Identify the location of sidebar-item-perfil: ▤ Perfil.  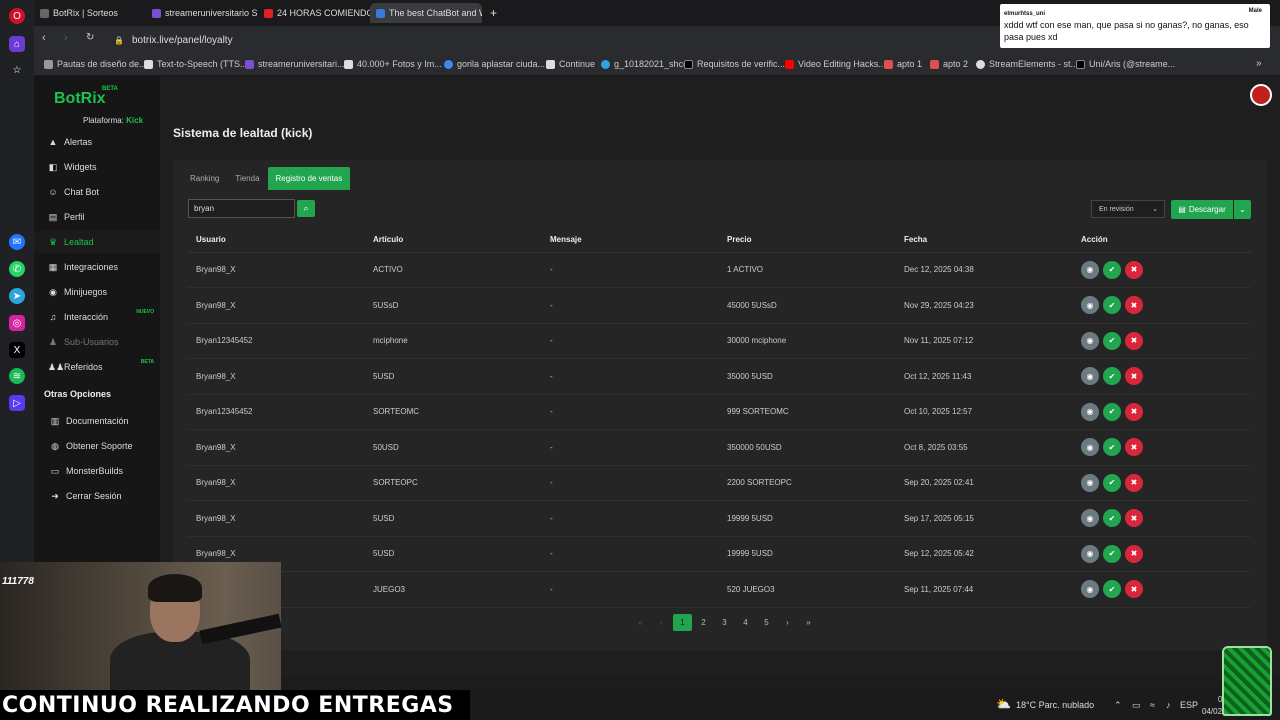
(97, 217).